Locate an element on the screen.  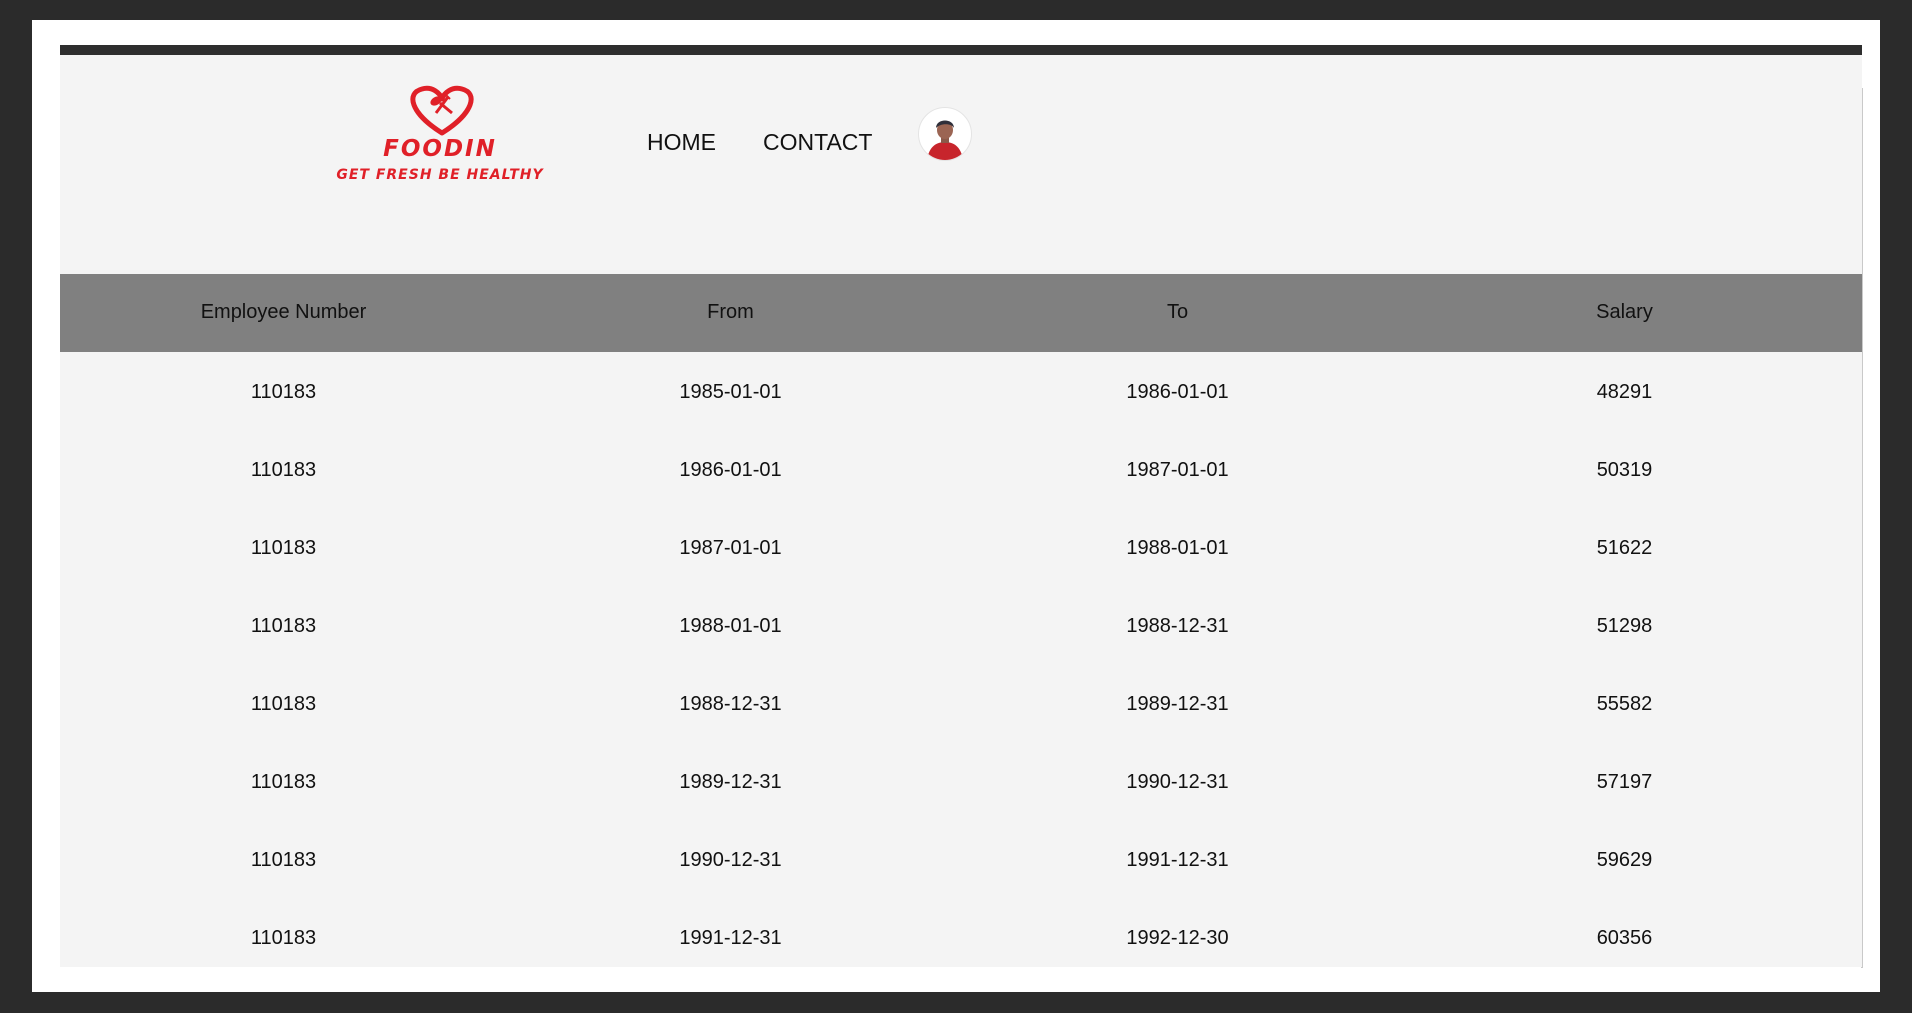
cell-to: 1988-12-31 is located at coordinates (1177, 626).